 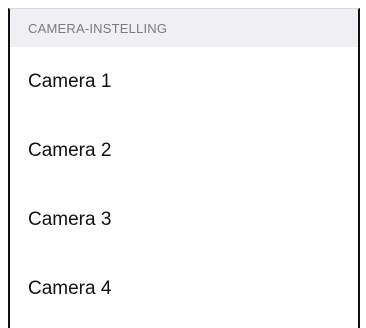 I want to click on section-header: CAMERA-INSTELLING, so click(x=184, y=28).